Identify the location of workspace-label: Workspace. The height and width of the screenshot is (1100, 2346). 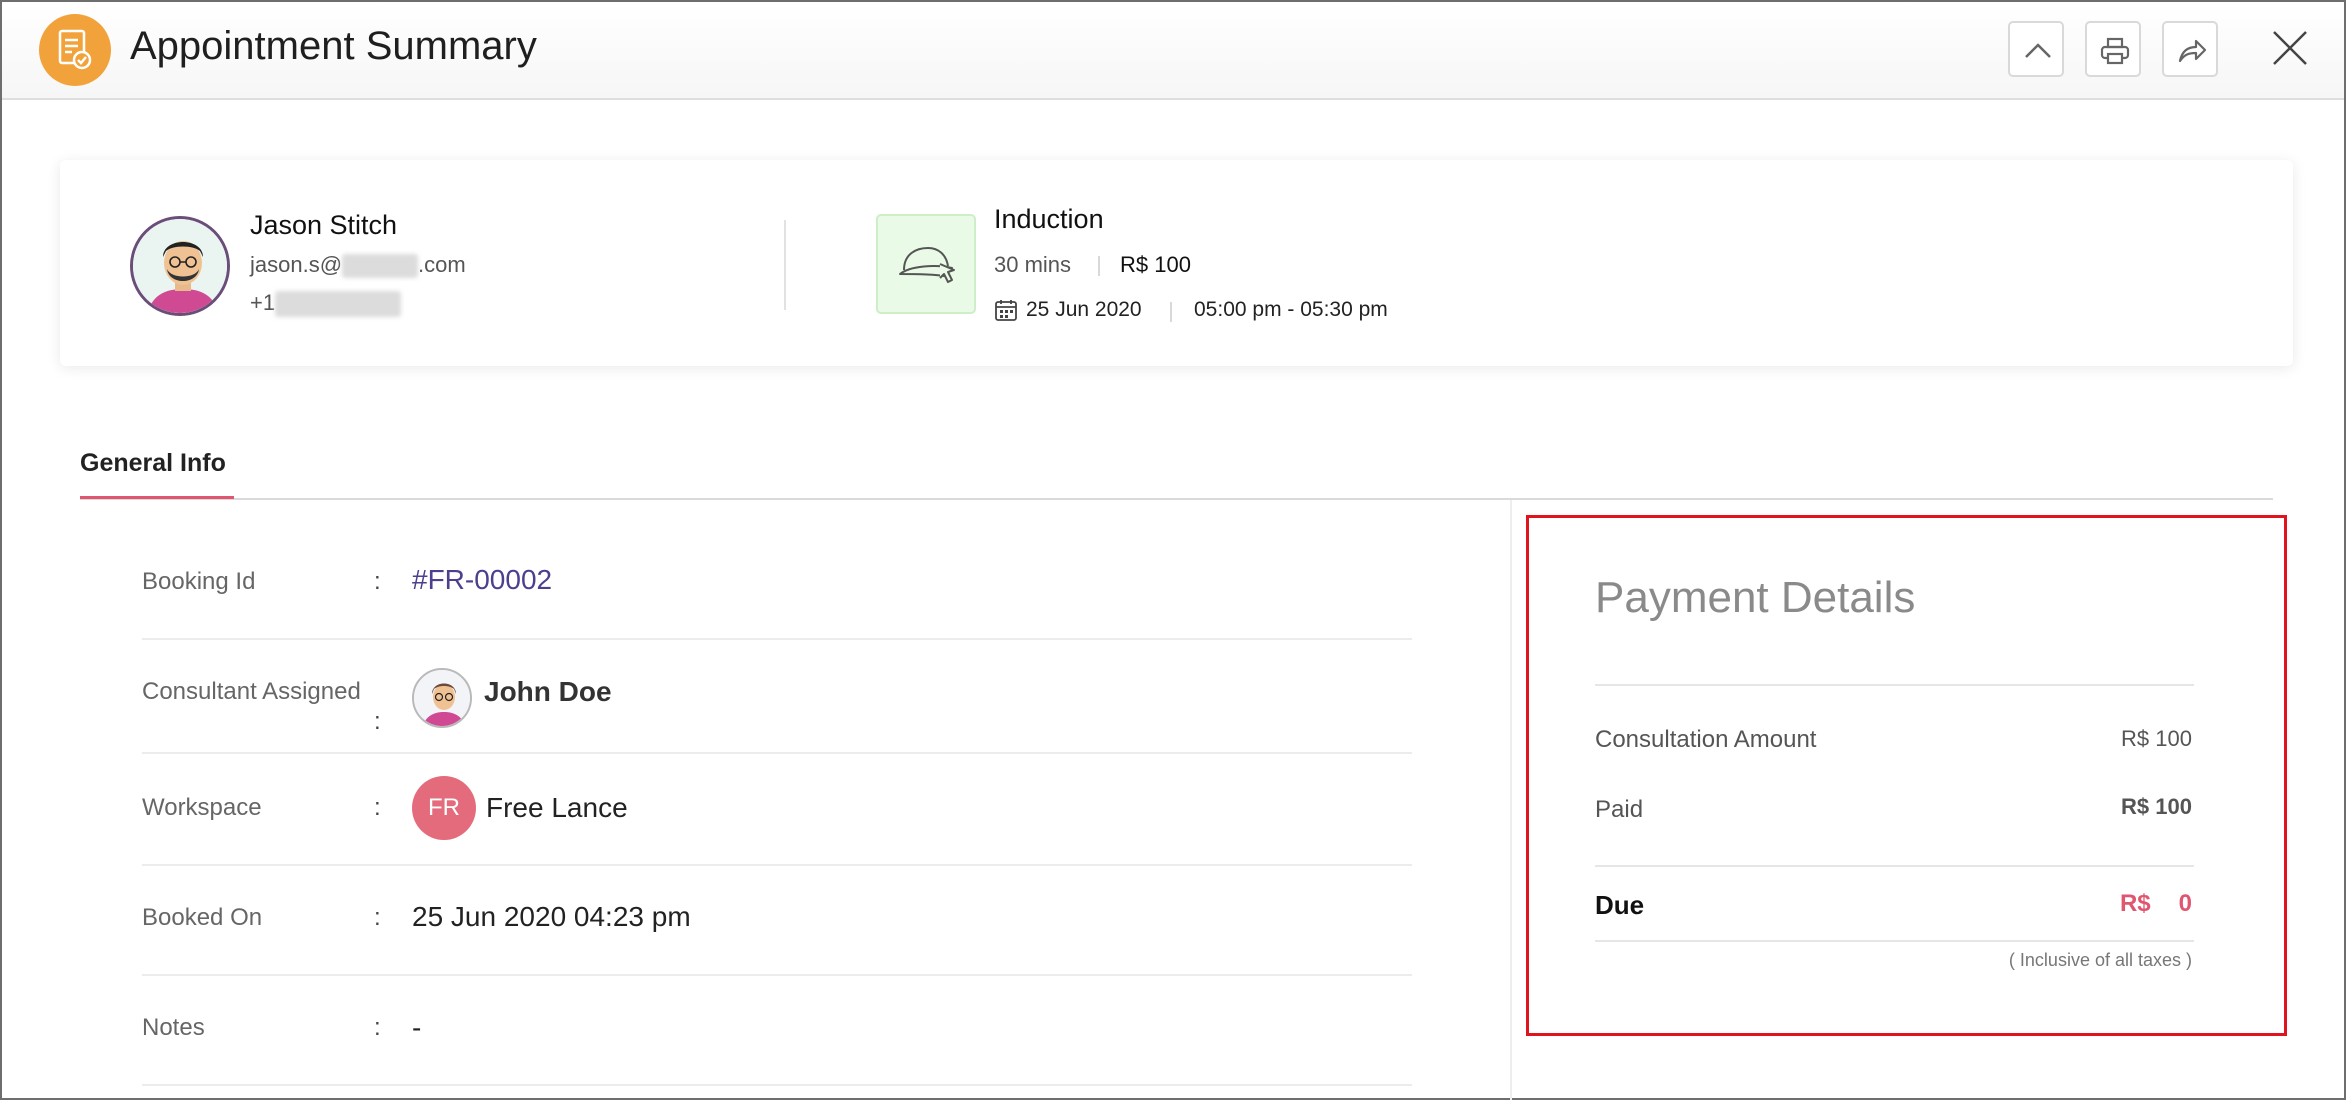
(202, 807).